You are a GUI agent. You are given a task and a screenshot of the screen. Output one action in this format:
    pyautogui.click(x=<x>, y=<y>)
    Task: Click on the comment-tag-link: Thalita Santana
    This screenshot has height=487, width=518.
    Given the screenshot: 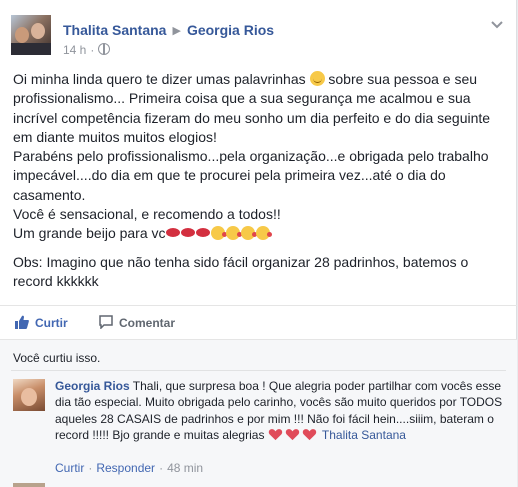 What is the action you would take?
    pyautogui.click(x=364, y=435)
    